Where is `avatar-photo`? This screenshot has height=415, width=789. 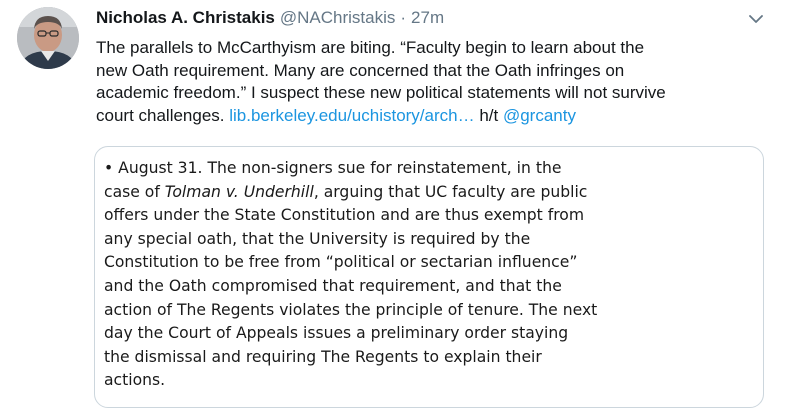 avatar-photo is located at coordinates (48, 38).